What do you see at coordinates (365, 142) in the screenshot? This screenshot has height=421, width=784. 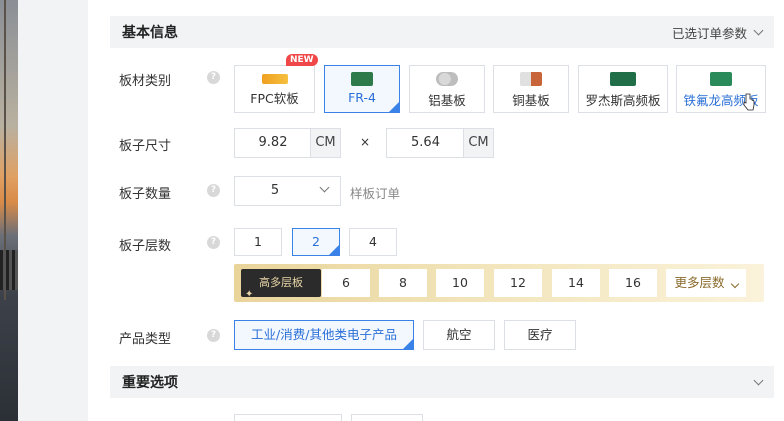 I see `times-sign: ×` at bounding box center [365, 142].